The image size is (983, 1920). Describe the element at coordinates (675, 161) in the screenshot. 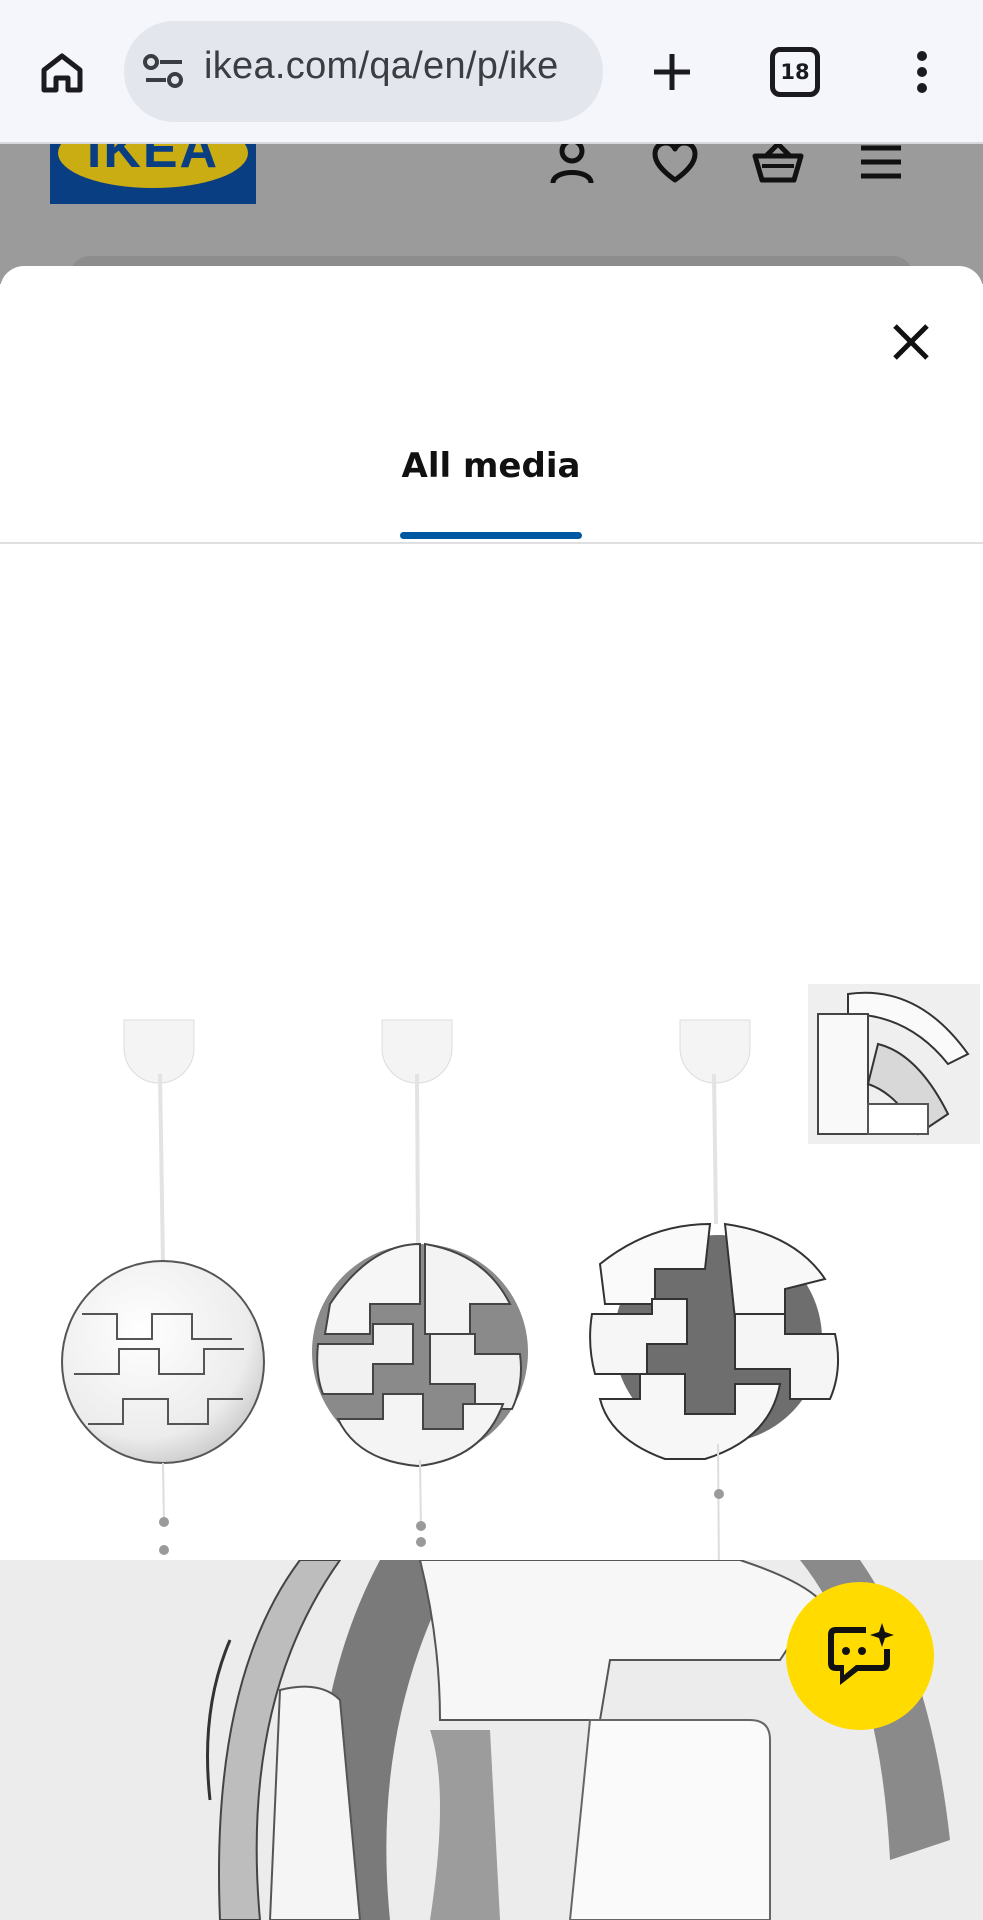

I see `heart-icon` at that location.